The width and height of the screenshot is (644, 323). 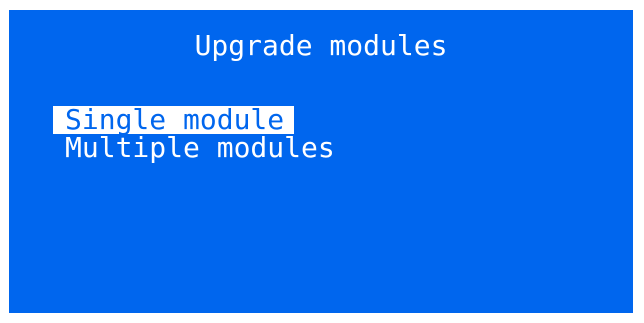 I want to click on menu-item-single-module: Single module, so click(x=174, y=120).